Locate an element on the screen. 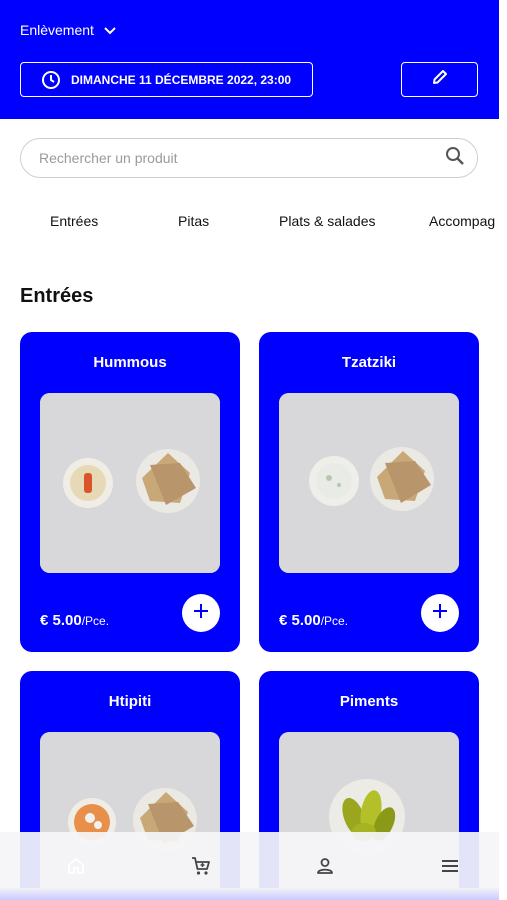 The image size is (507, 900). search-bar is located at coordinates (249, 158).